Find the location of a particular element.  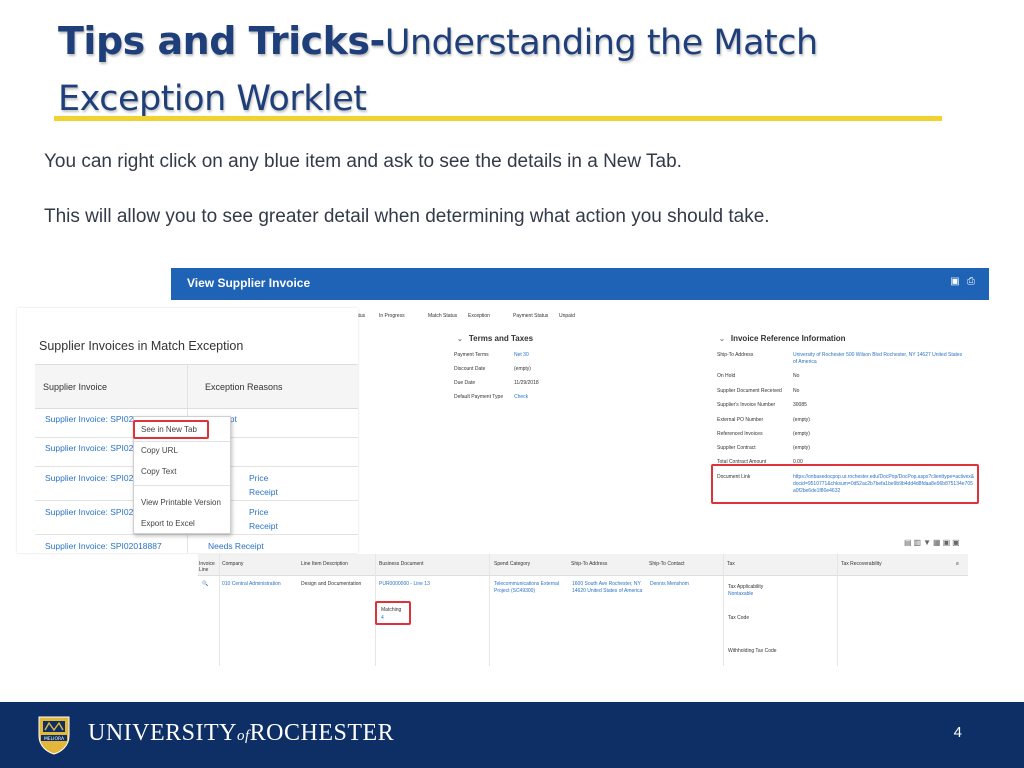

worklet-table-header: Supplier Invoice Exception Reasons is located at coordinates (196, 386).